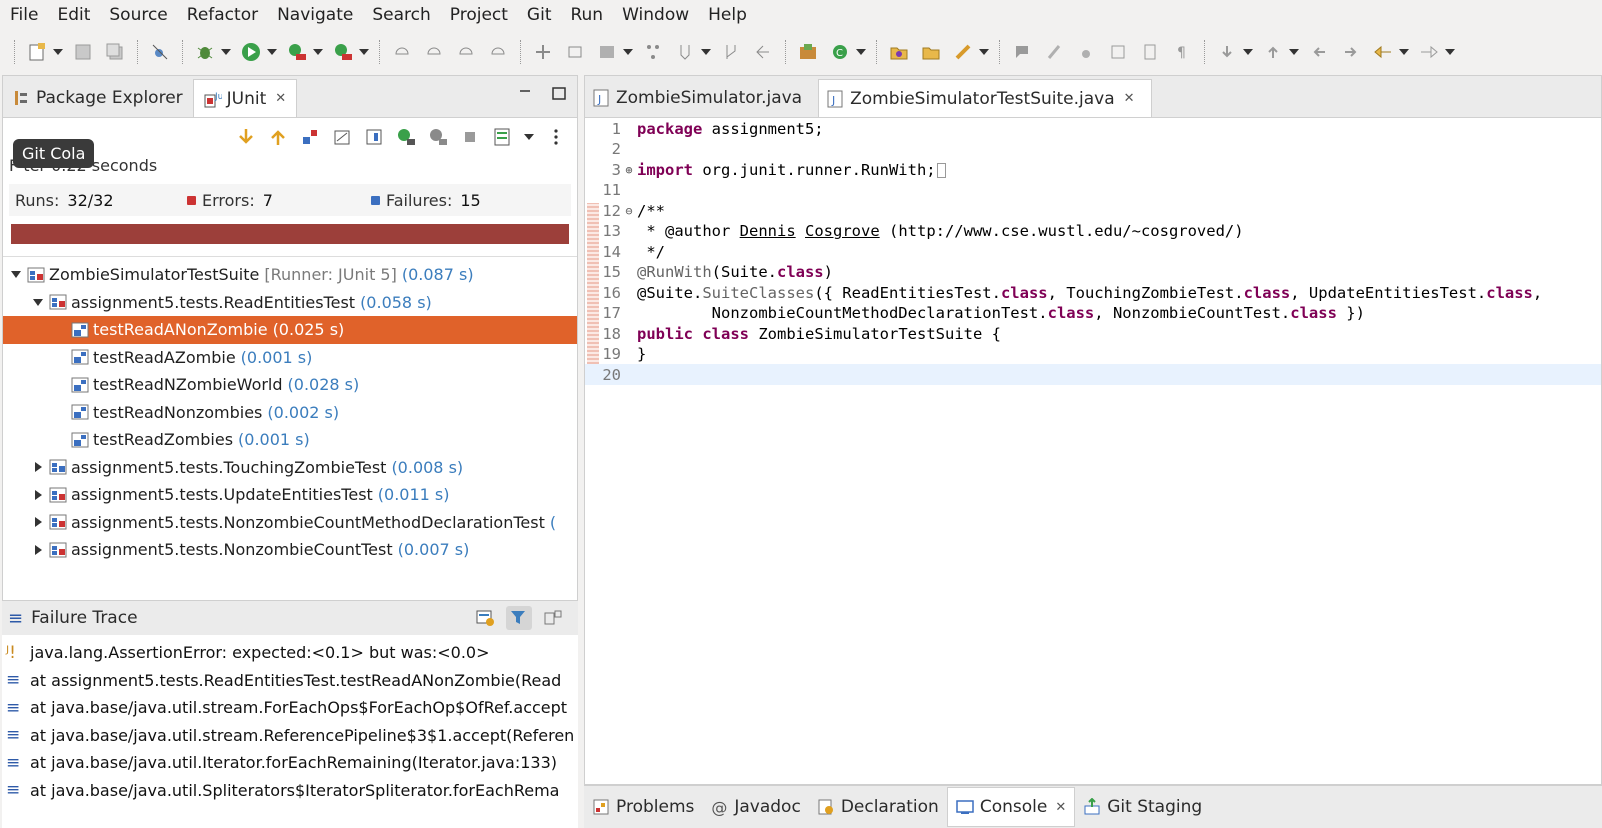 The height and width of the screenshot is (828, 1602). Describe the element at coordinates (310, 137) in the screenshot. I see `show-failures-only-icon` at that location.